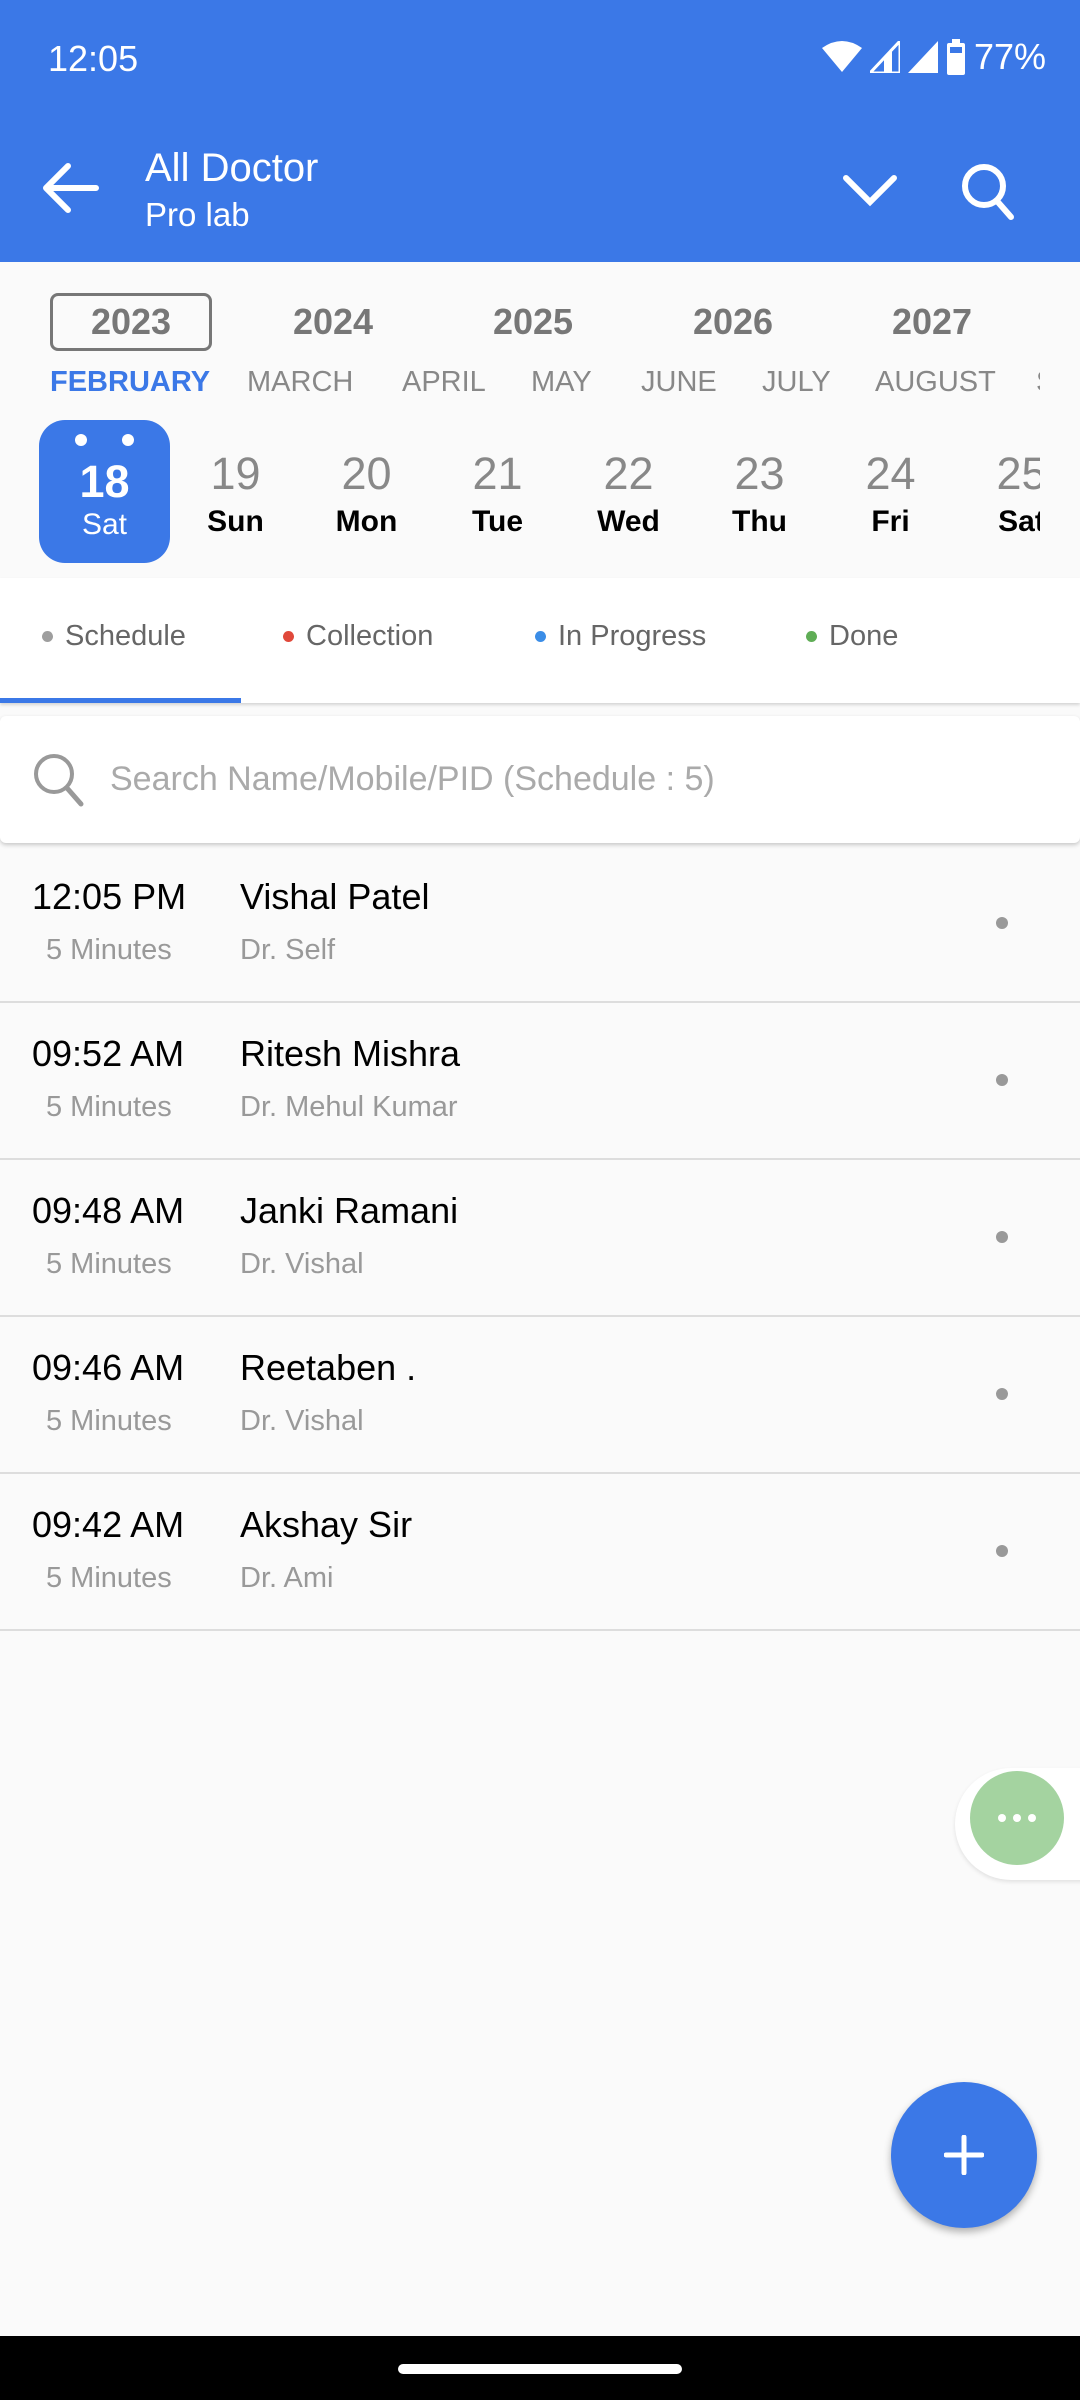 The height and width of the screenshot is (2400, 1080). I want to click on battery-level: 77%, so click(1009, 56).